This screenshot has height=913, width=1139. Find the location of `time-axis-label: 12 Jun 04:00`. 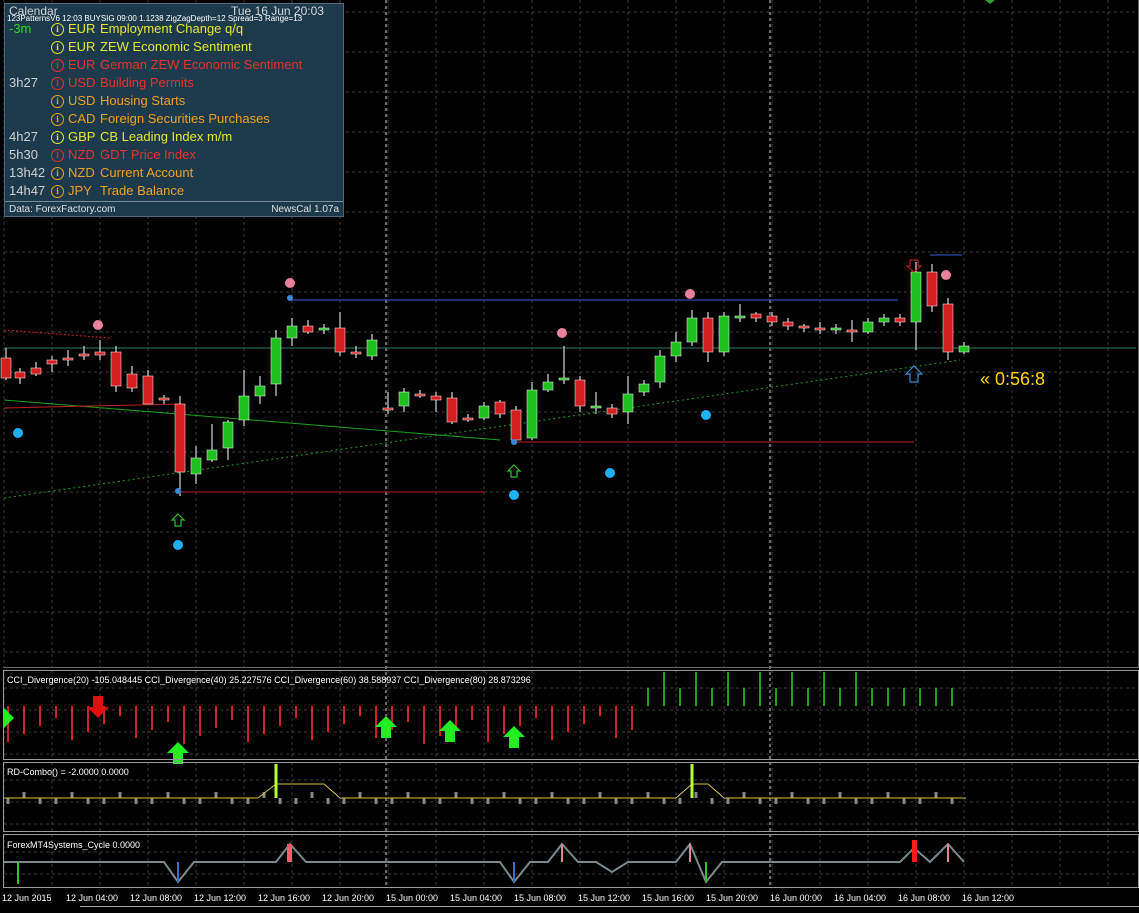

time-axis-label: 12 Jun 04:00 is located at coordinates (92, 898).